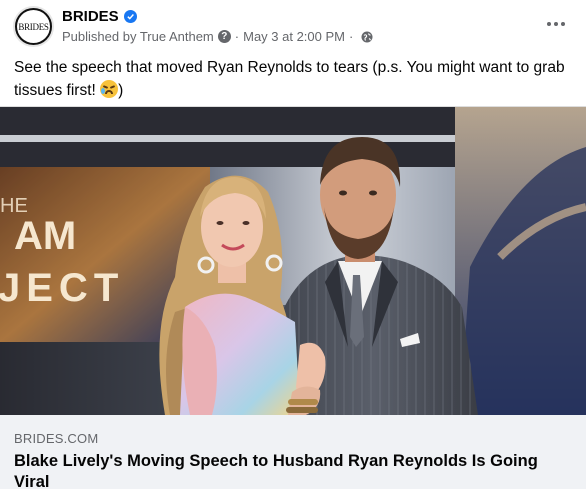 The image size is (586, 493). I want to click on crying-face-emoji, so click(109, 89).